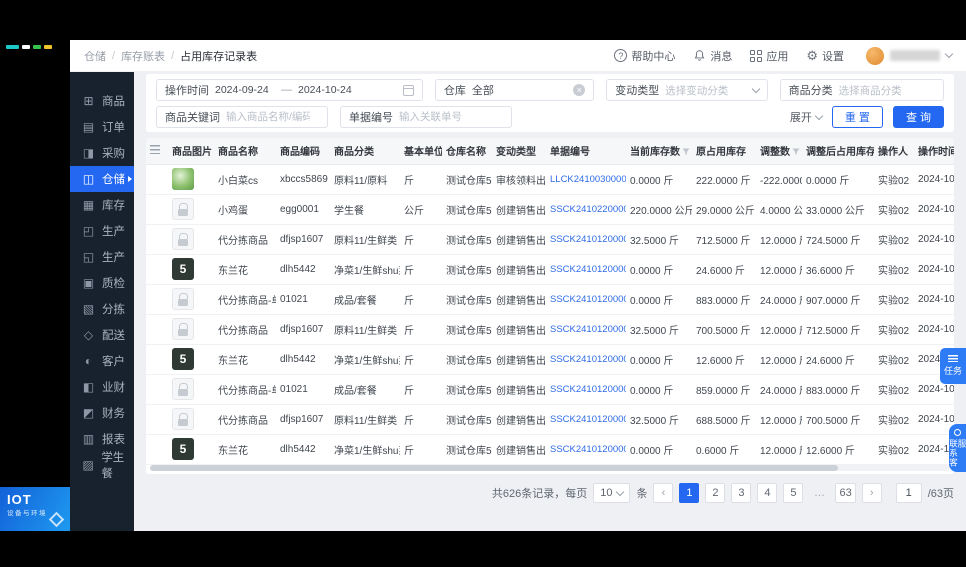 Image resolution: width=966 pixels, height=567 pixels. Describe the element at coordinates (441, 117) in the screenshot. I see `doc-number-input` at that location.